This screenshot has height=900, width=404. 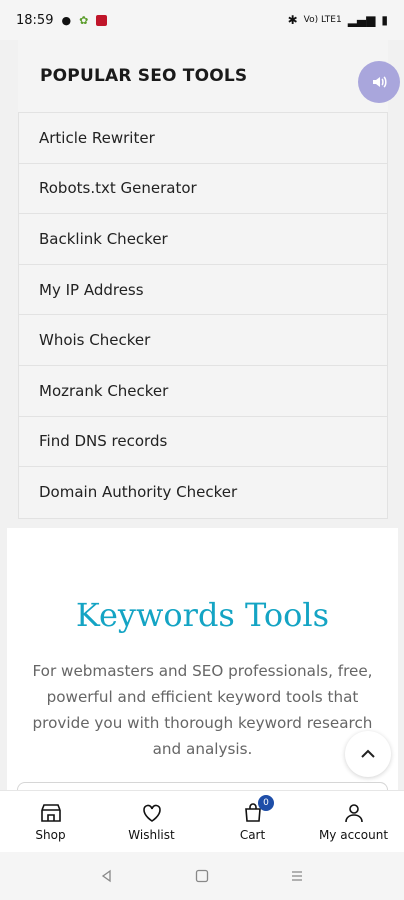 I want to click on heart-icon, so click(x=151, y=813).